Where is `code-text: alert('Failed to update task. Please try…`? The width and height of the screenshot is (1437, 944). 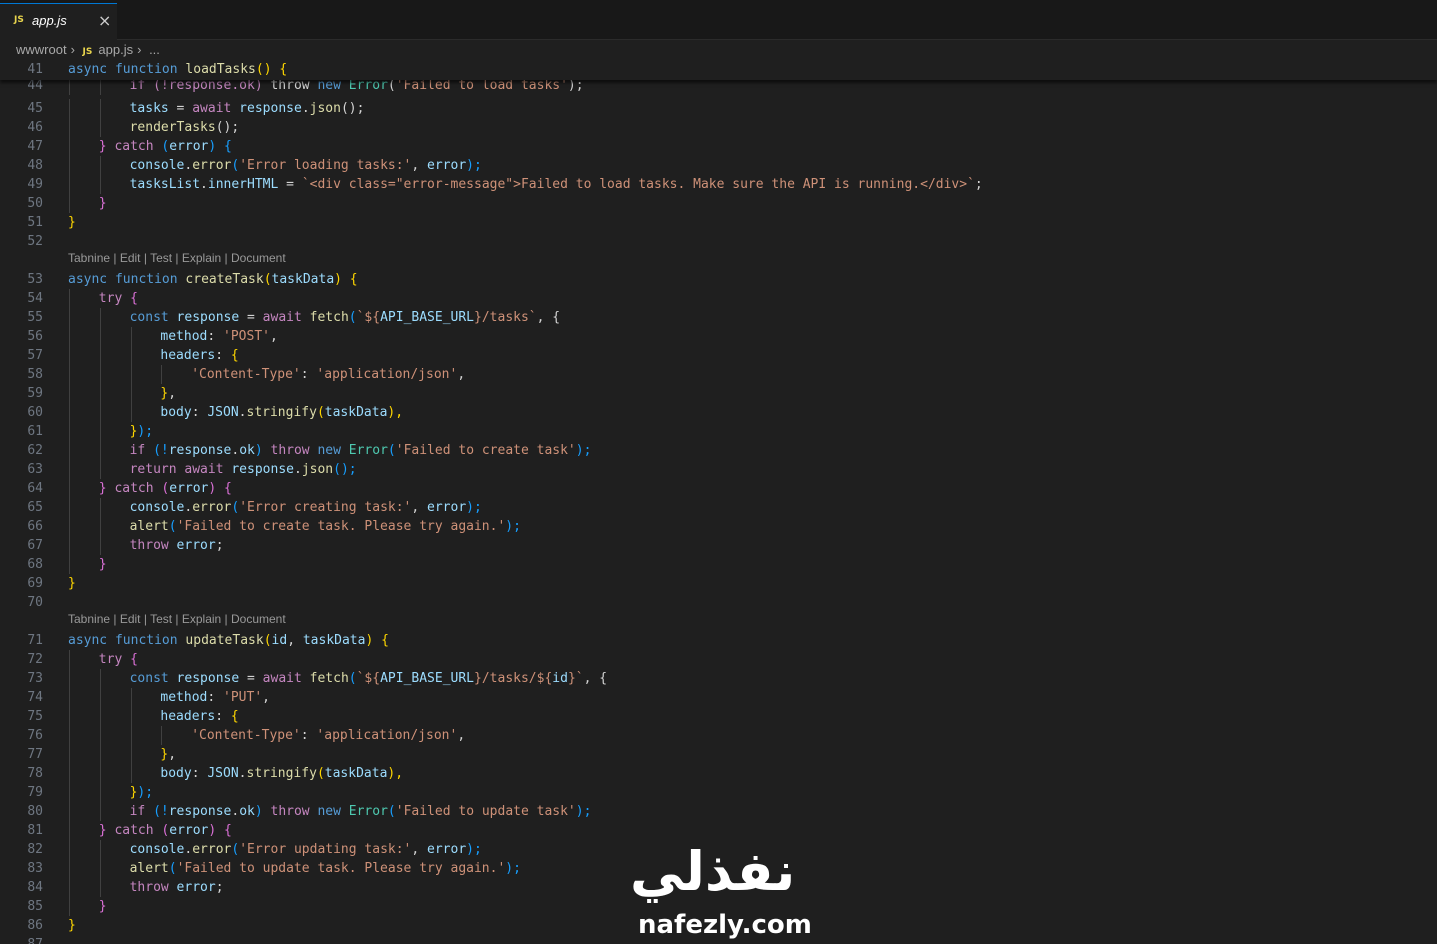 code-text: alert('Failed to update task. Please try… is located at coordinates (325, 868).